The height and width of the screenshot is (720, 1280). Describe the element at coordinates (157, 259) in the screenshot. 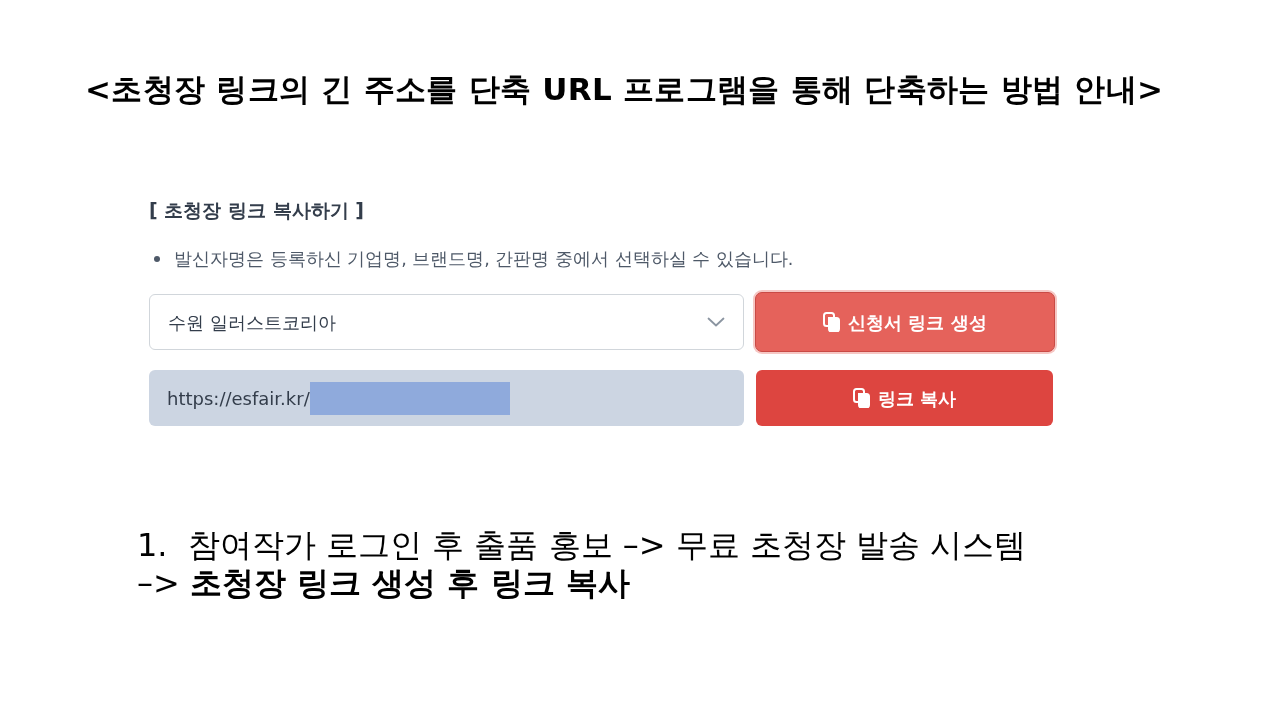

I see `bullet-icon` at that location.